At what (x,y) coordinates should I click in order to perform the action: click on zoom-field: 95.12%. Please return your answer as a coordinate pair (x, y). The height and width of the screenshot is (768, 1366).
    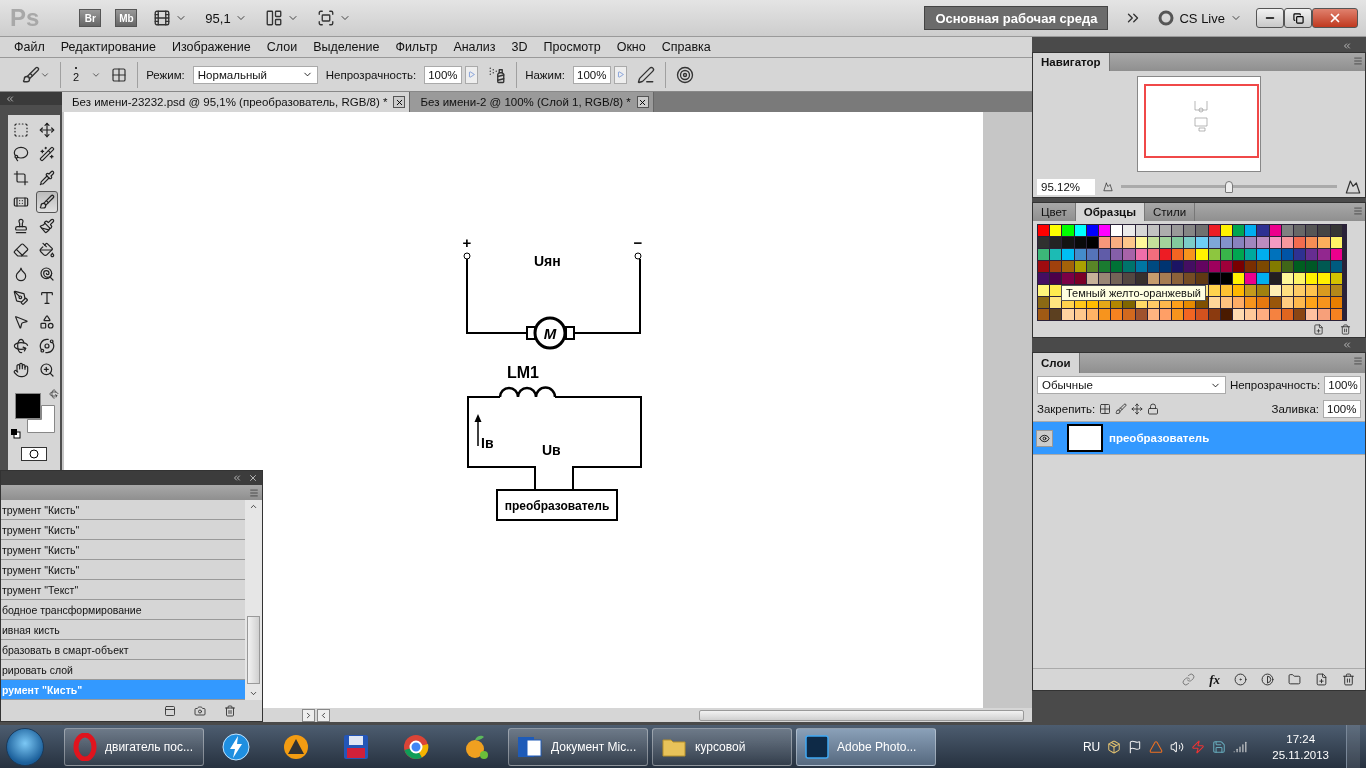
    Looking at the image, I should click on (1066, 187).